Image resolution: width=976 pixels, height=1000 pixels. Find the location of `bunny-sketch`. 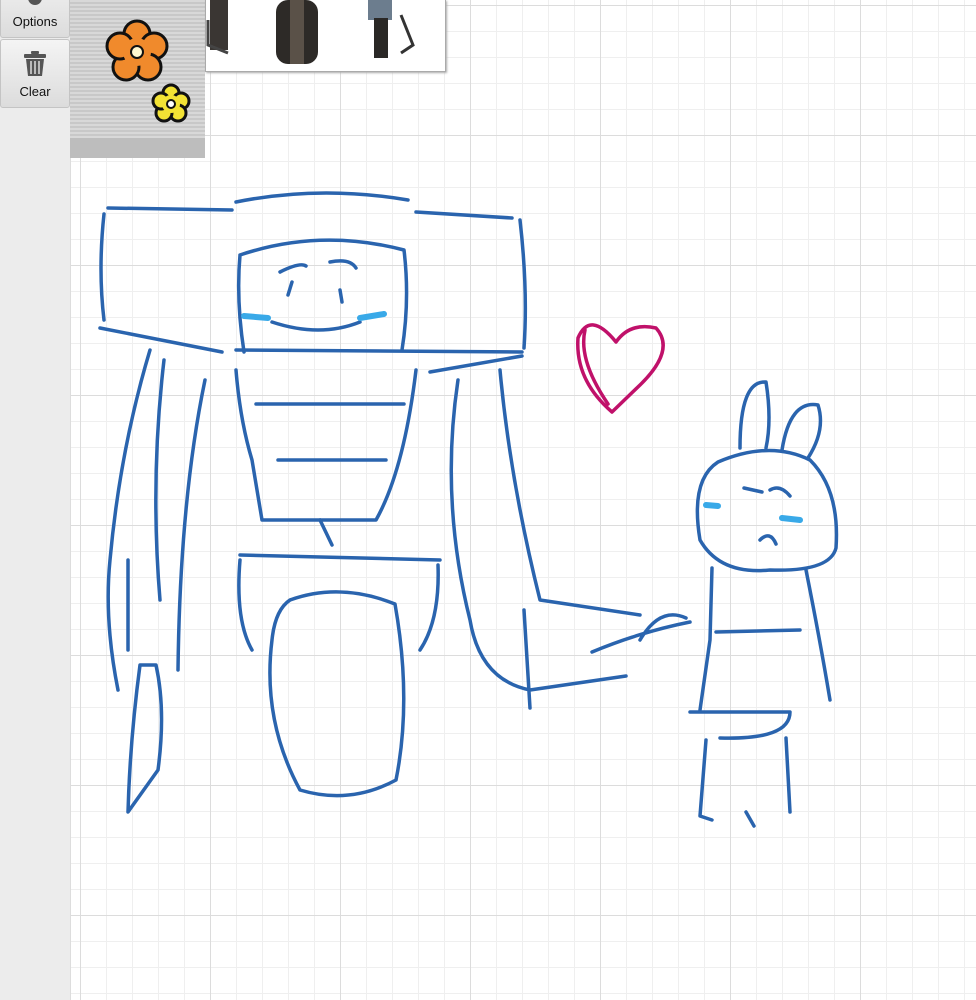

bunny-sketch is located at coordinates (763, 604).